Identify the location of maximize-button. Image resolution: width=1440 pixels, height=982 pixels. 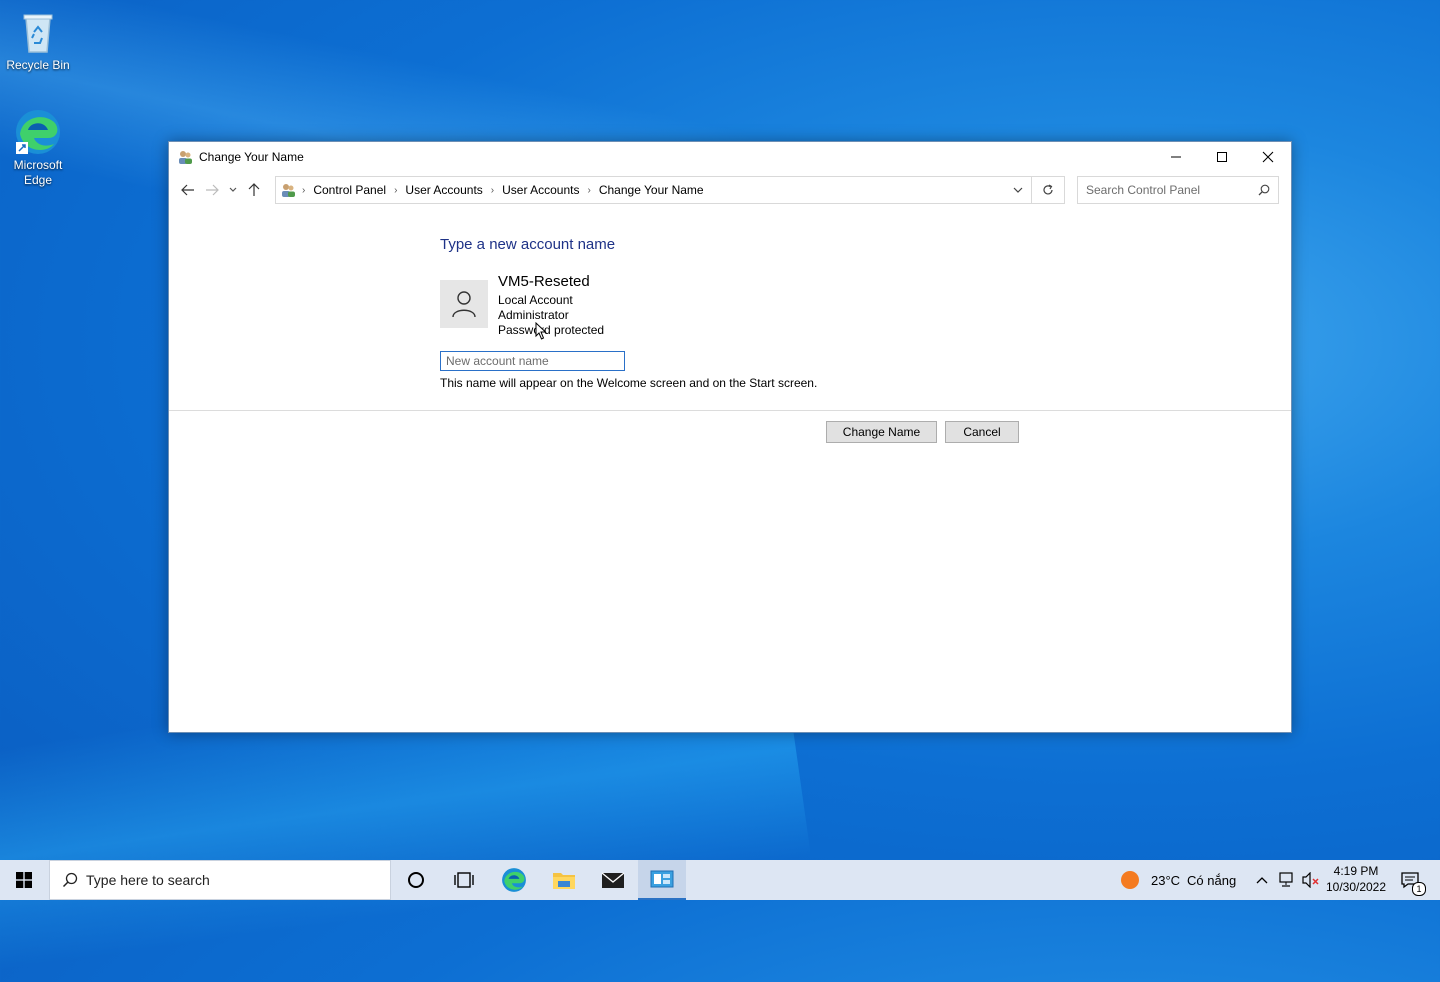
(1222, 157).